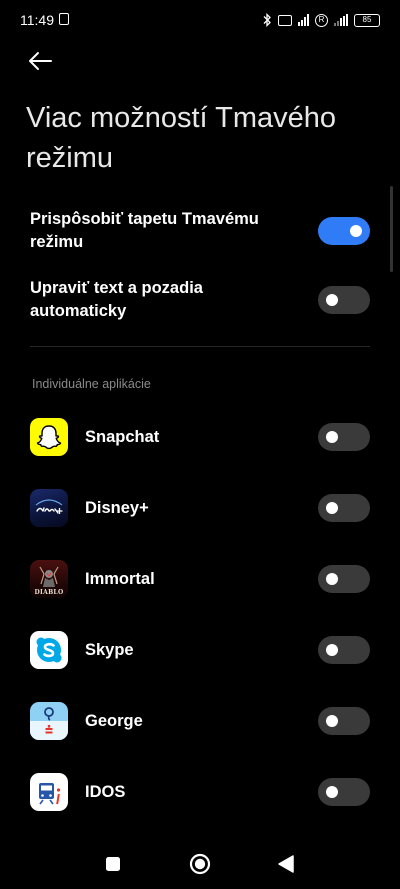  I want to click on app-row-snapchat: Snapchat, so click(200, 437).